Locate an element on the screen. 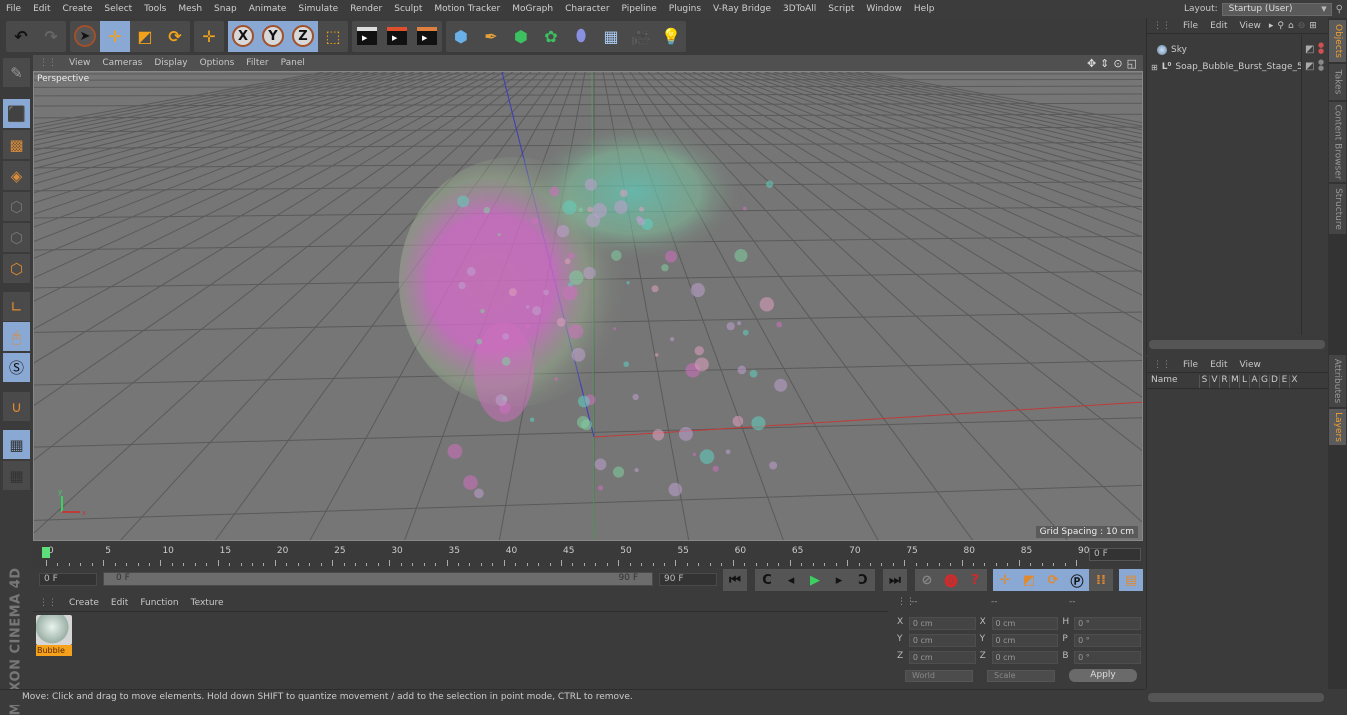 This screenshot has width=1347, height=715. coordinate-mode-dropdown: World is located at coordinates (939, 676).